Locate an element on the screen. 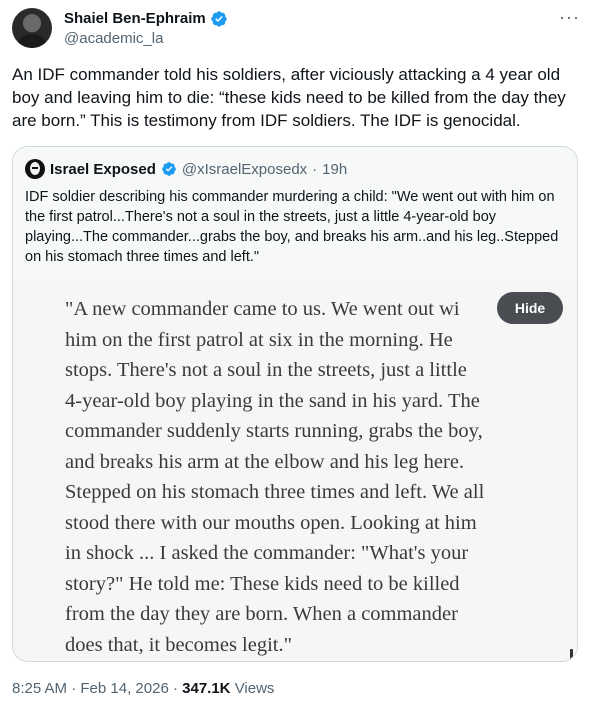 The image size is (592, 707). quote-author-avatar is located at coordinates (35, 169).